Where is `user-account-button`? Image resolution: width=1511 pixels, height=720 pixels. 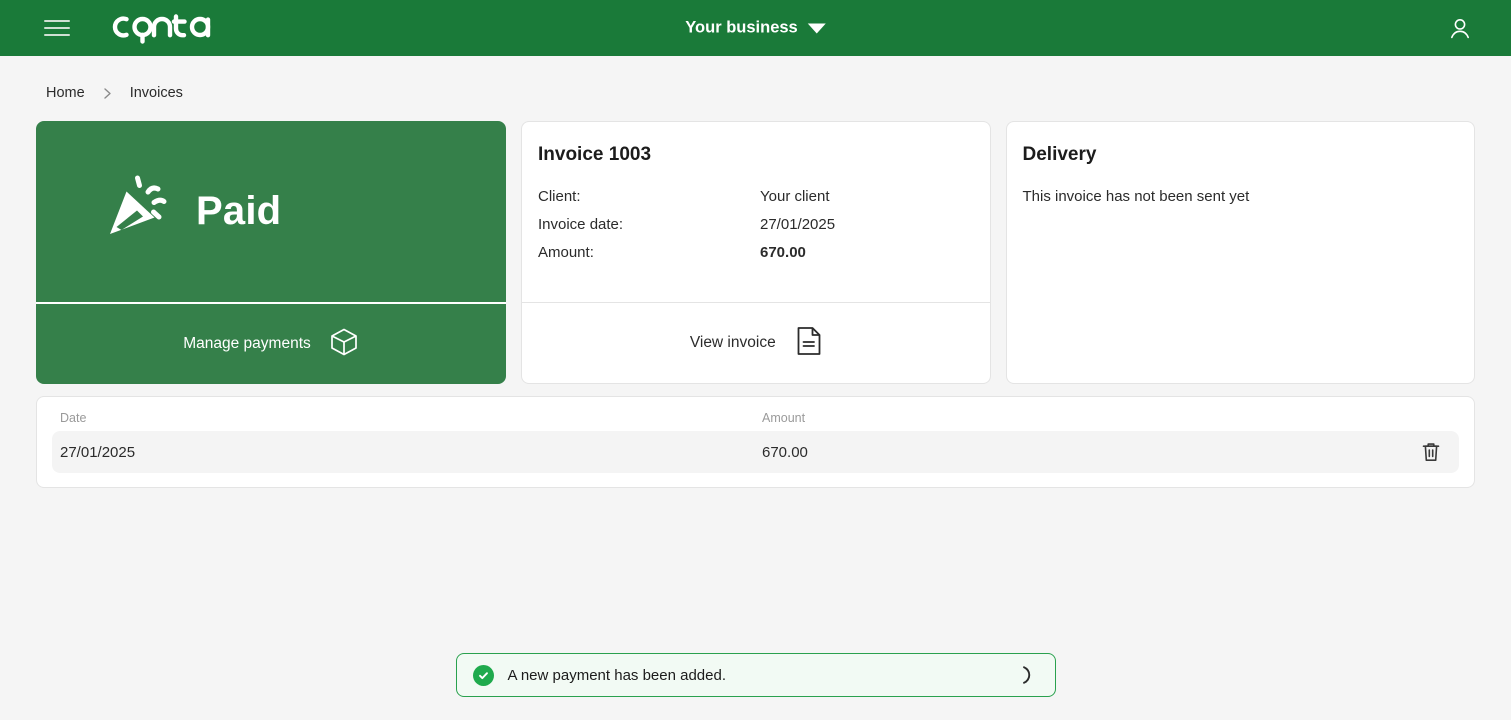 user-account-button is located at coordinates (1460, 28).